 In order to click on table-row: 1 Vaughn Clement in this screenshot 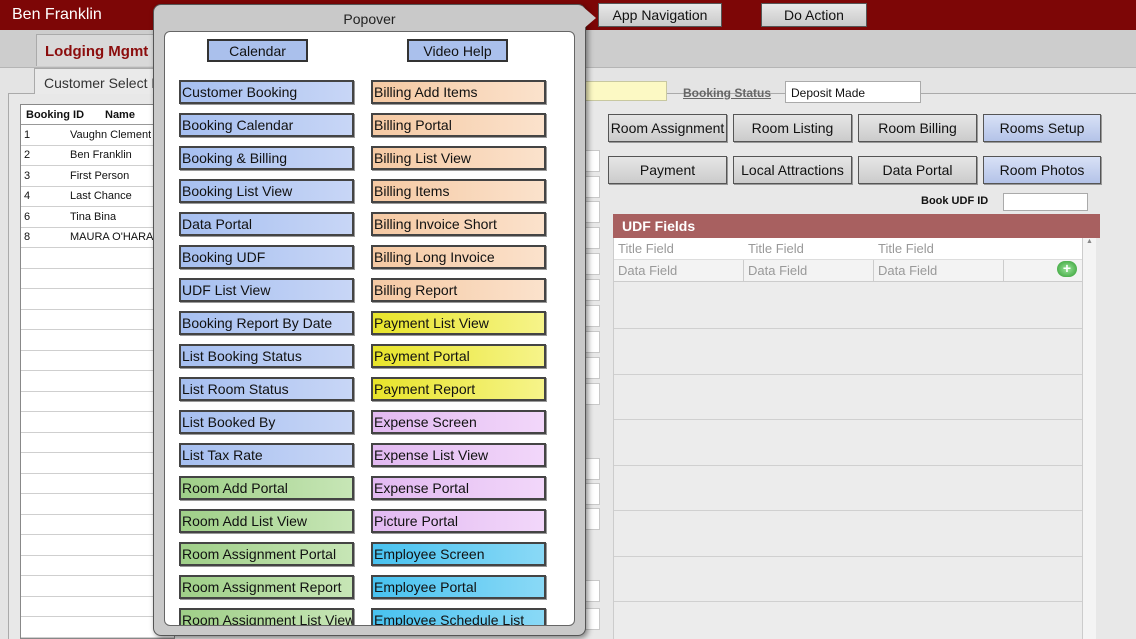, I will do `click(97, 135)`.